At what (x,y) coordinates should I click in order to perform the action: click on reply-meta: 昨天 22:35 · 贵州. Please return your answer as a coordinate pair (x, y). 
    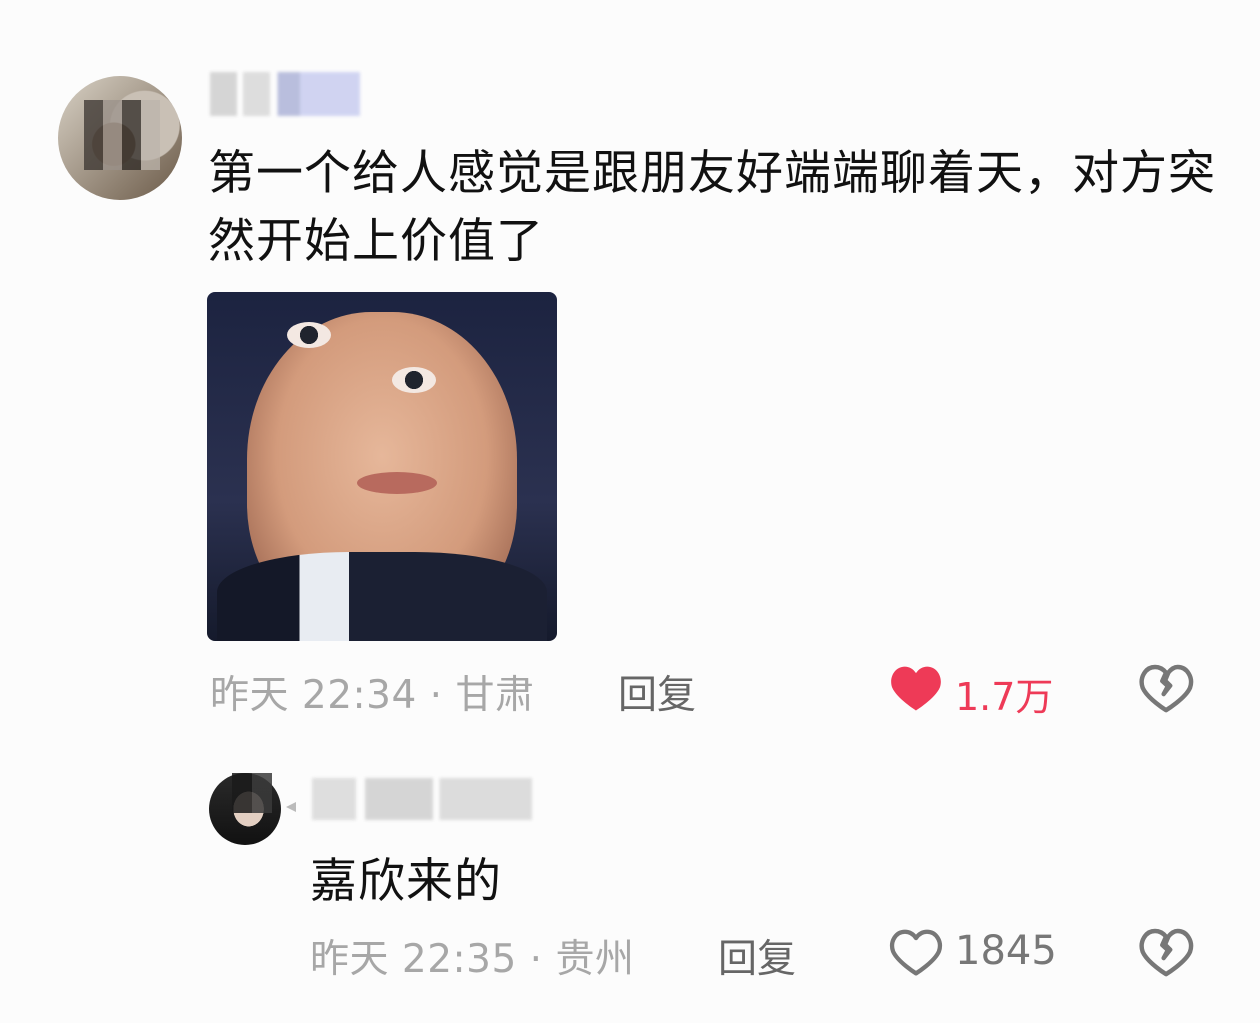
    Looking at the image, I should click on (472, 959).